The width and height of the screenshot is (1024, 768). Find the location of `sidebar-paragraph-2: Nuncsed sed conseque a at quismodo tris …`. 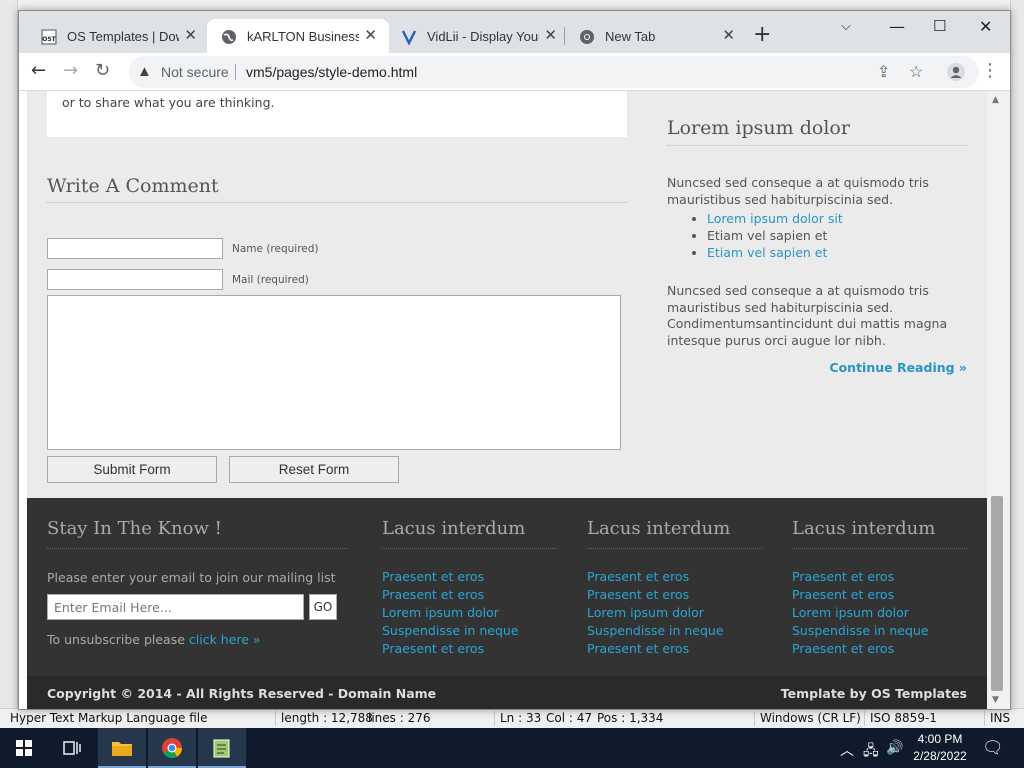

sidebar-paragraph-2: Nuncsed sed conseque a at quismodo tris … is located at coordinates (807, 315).